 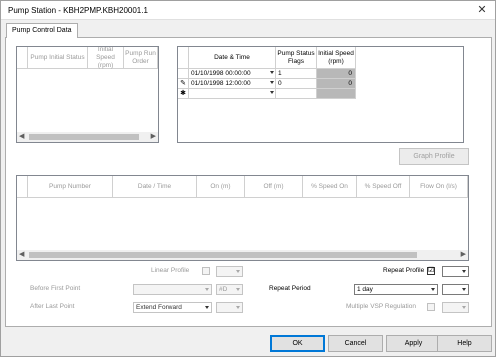 What do you see at coordinates (296, 84) in the screenshot?
I see `cell-status-flags: 0` at bounding box center [296, 84].